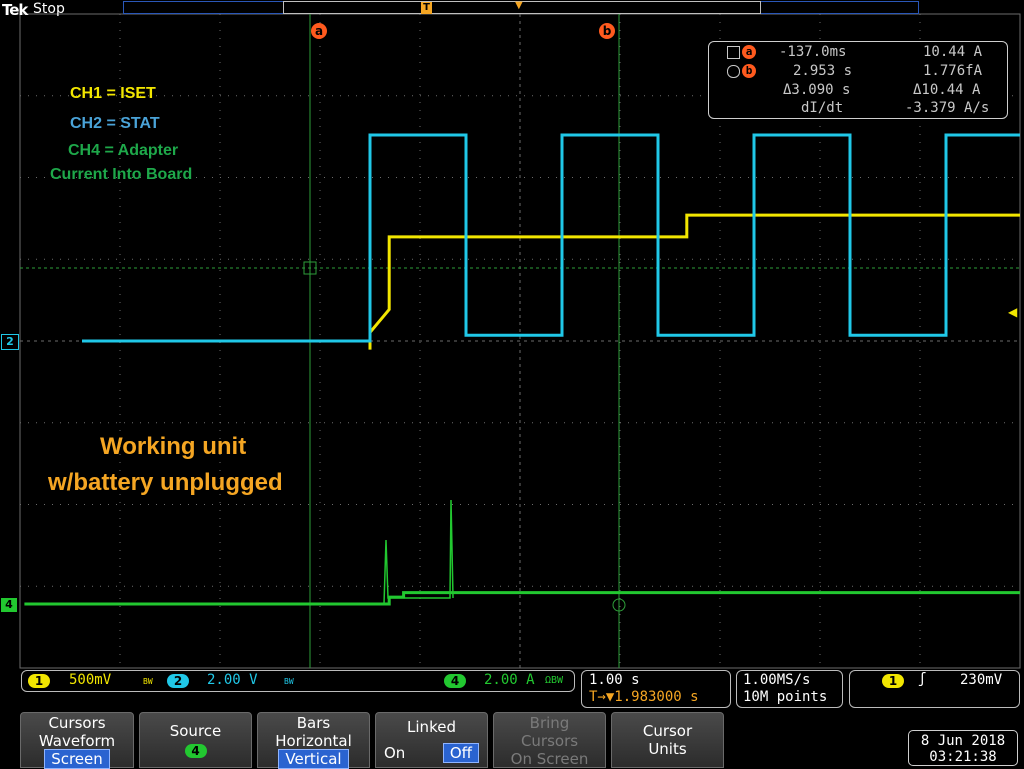 The image size is (1024, 769). I want to click on square-cursor-icon, so click(733, 52).